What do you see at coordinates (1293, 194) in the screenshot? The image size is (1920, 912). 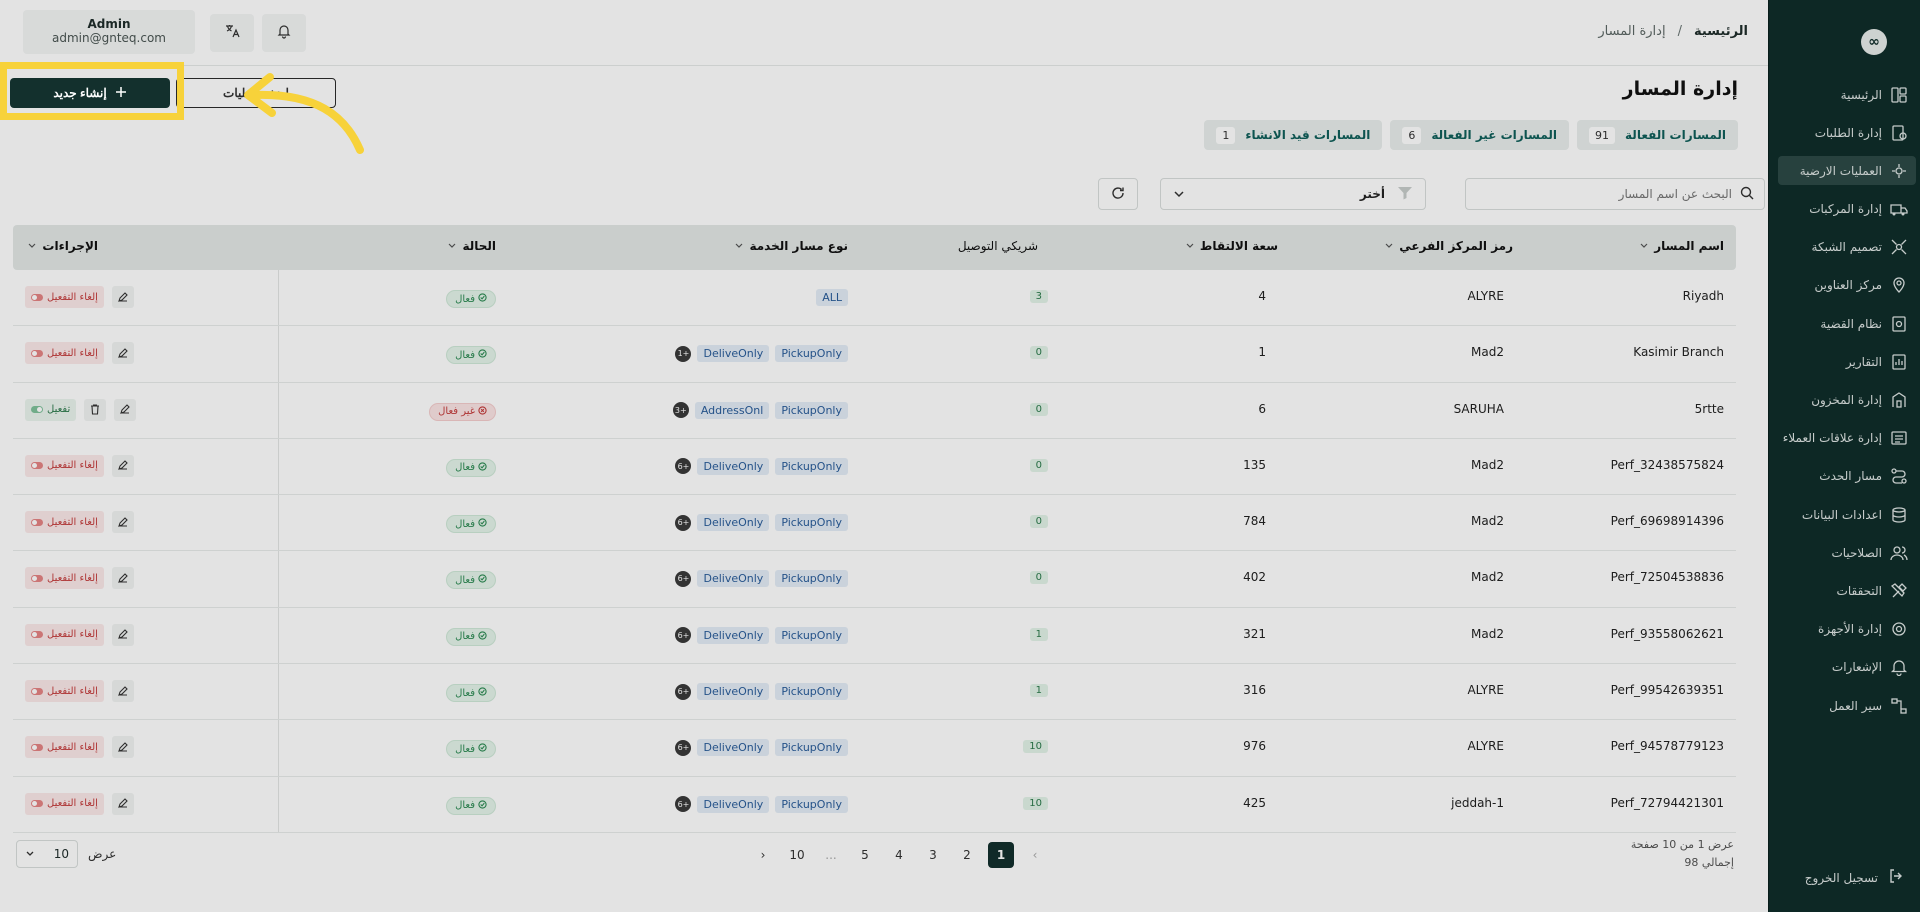 I see `filter-select: أختر` at bounding box center [1293, 194].